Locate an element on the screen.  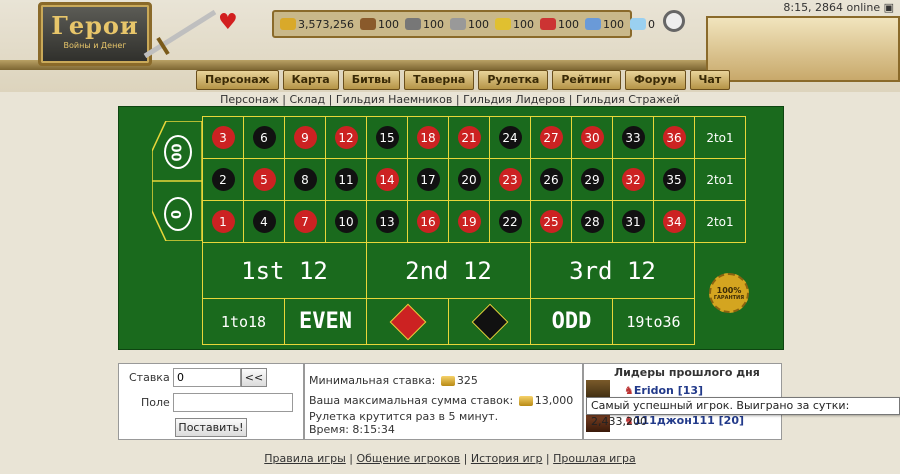
ring-icon is located at coordinates (674, 21).